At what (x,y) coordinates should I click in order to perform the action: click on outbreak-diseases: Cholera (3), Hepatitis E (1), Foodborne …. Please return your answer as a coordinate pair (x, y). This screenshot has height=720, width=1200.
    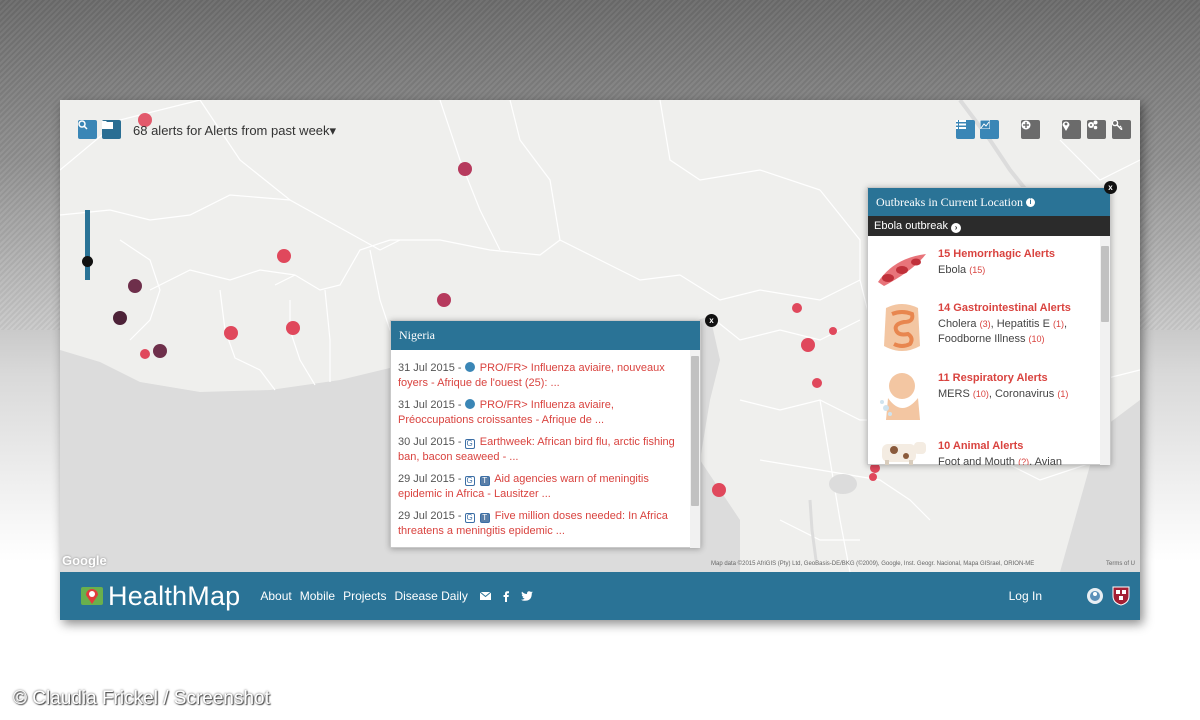
    Looking at the image, I should click on (1003, 331).